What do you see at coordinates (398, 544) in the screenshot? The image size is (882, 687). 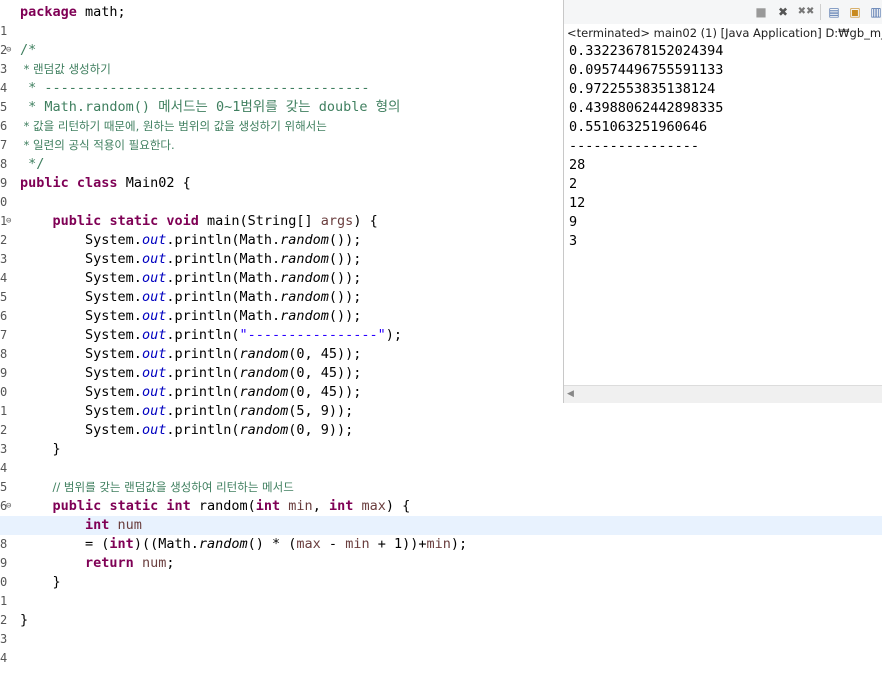 I see `code-text: + 1))+` at bounding box center [398, 544].